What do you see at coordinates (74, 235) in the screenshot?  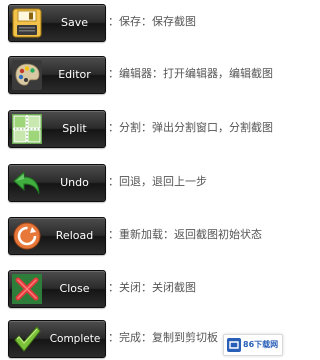 I see `reload-button-label: Reload` at bounding box center [74, 235].